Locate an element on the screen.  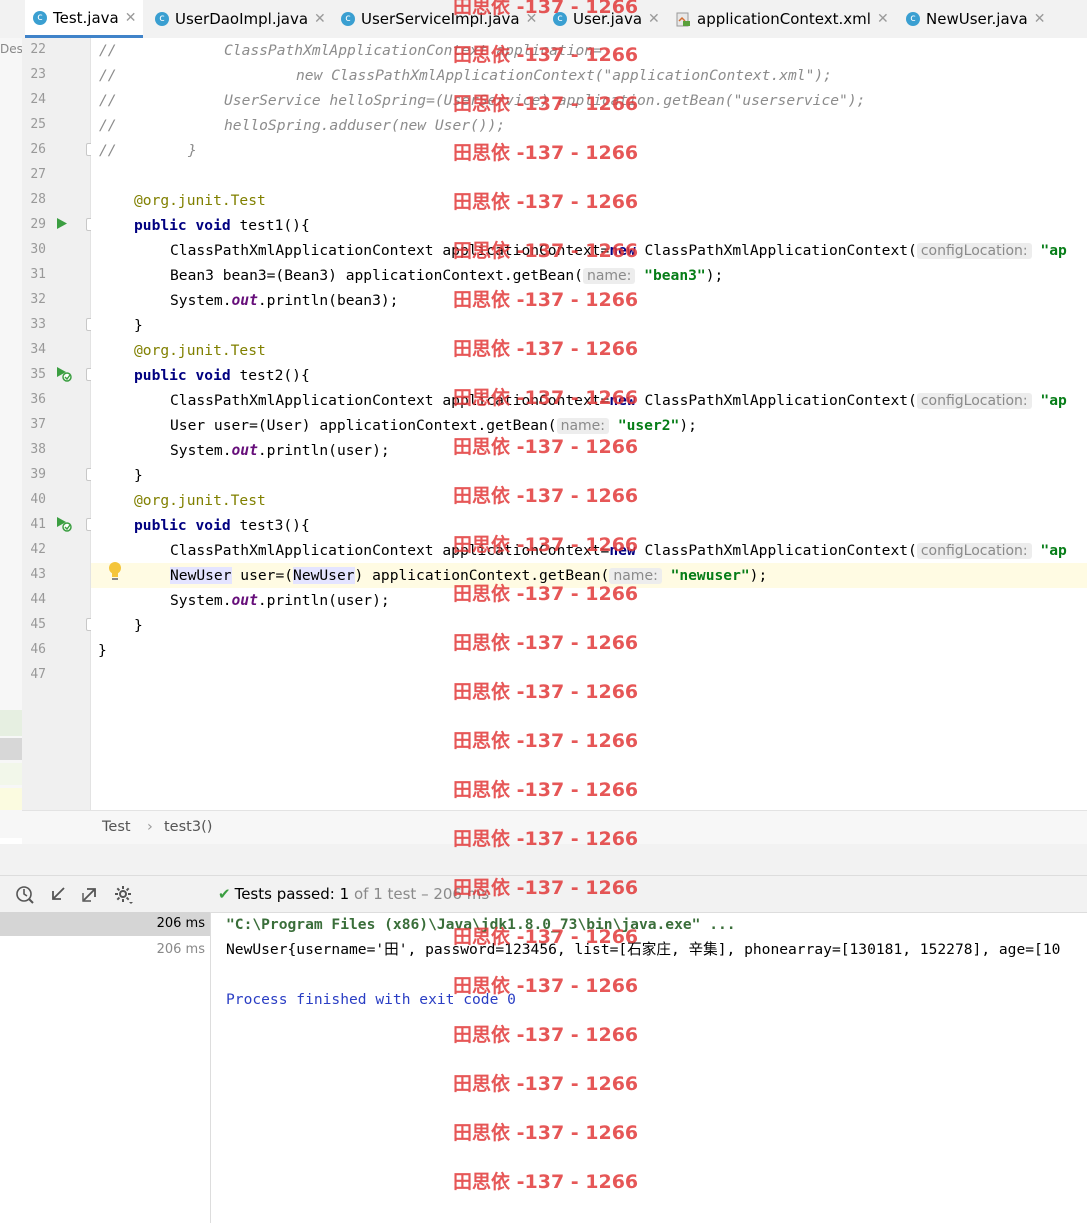
line-number: 33 is located at coordinates (38, 324).